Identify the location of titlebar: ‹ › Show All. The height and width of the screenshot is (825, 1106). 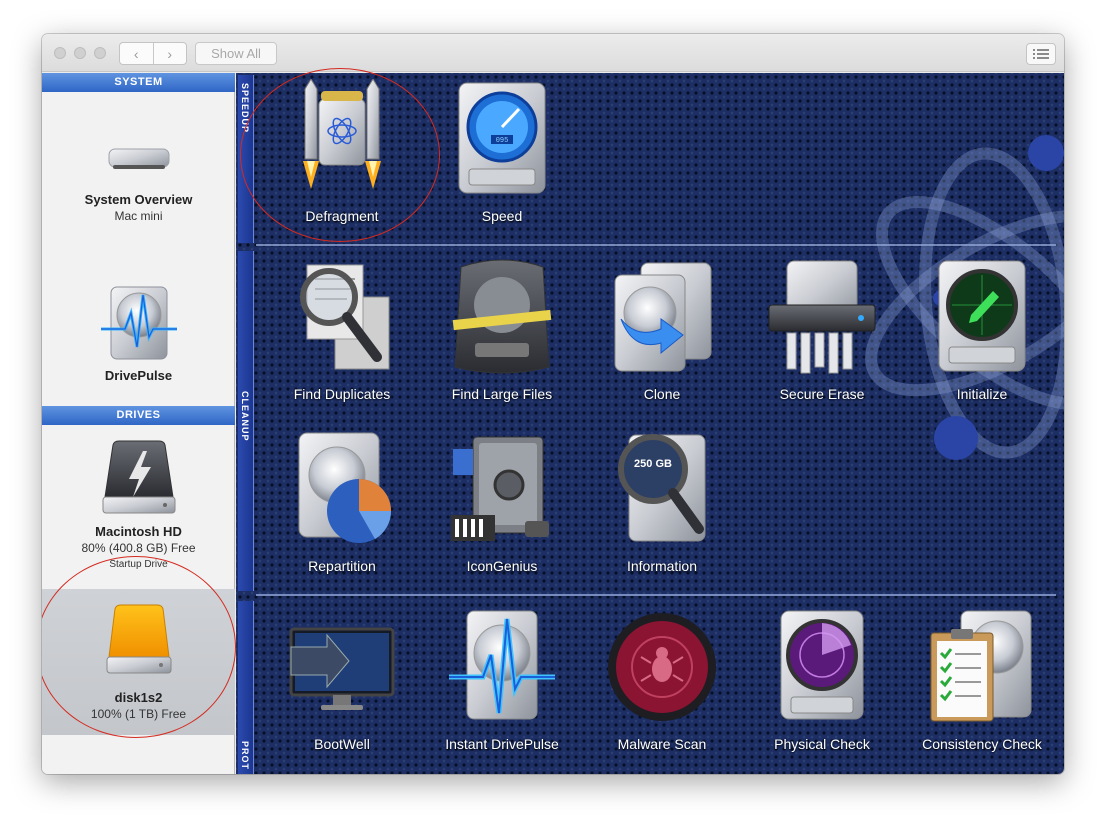
(553, 53).